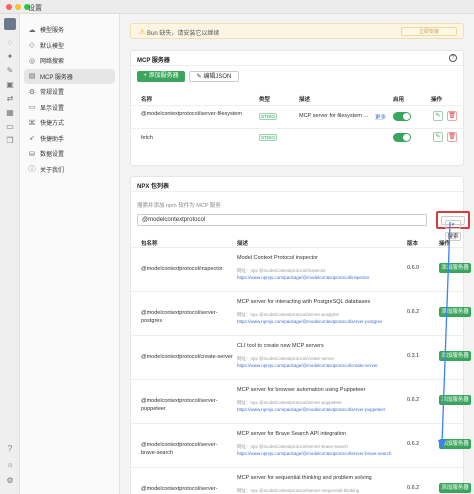 This screenshot has height=494, width=474. I want to click on info-icon: ⓘ, so click(32, 170).